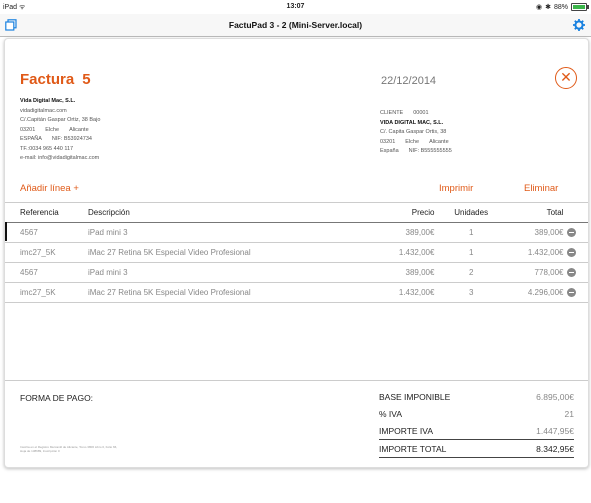 The width and height of the screenshot is (591, 503). Describe the element at coordinates (412, 141) in the screenshot. I see `client-city: Elche` at that location.